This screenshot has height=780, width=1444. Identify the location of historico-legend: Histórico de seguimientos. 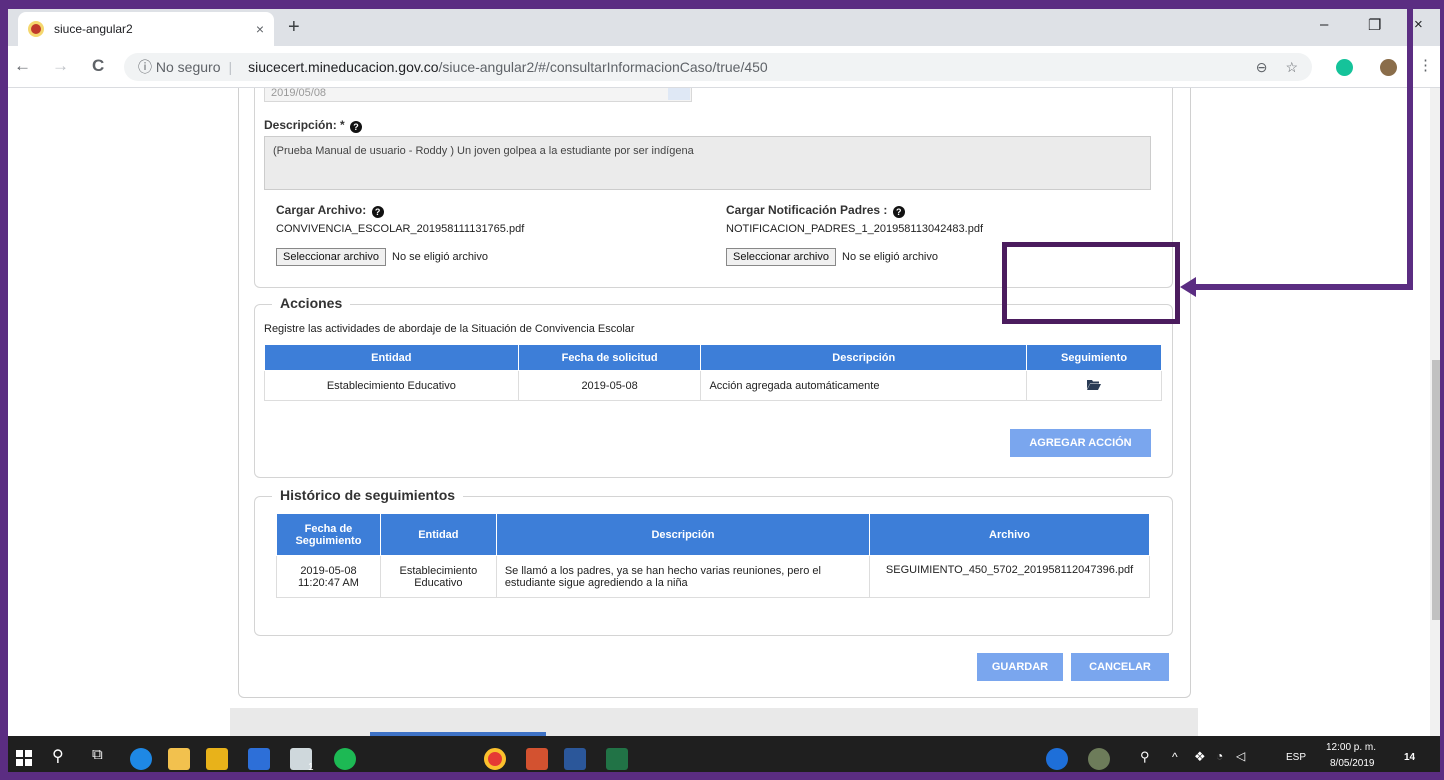
(368, 495).